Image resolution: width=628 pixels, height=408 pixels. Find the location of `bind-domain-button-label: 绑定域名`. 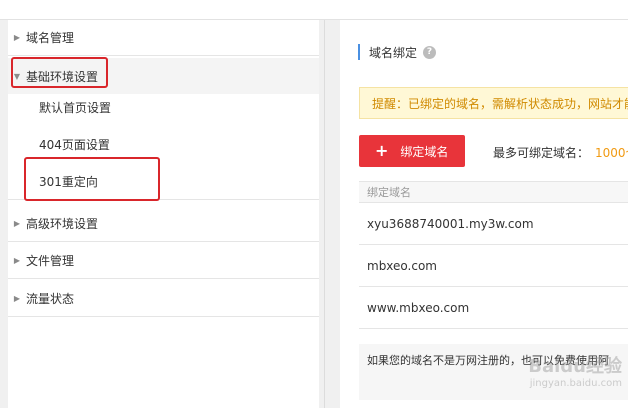

bind-domain-button-label: 绑定域名 is located at coordinates (424, 151).